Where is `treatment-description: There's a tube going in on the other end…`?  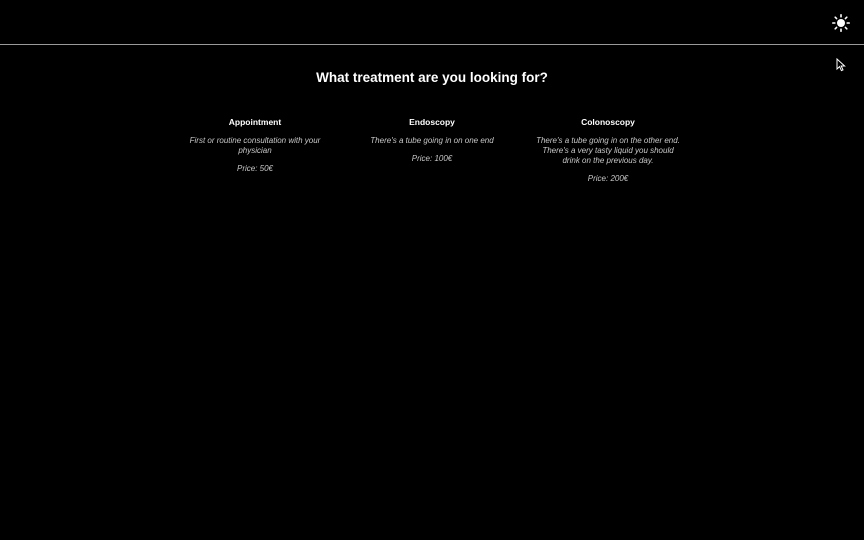 treatment-description: There's a tube going in on the other end… is located at coordinates (608, 150).